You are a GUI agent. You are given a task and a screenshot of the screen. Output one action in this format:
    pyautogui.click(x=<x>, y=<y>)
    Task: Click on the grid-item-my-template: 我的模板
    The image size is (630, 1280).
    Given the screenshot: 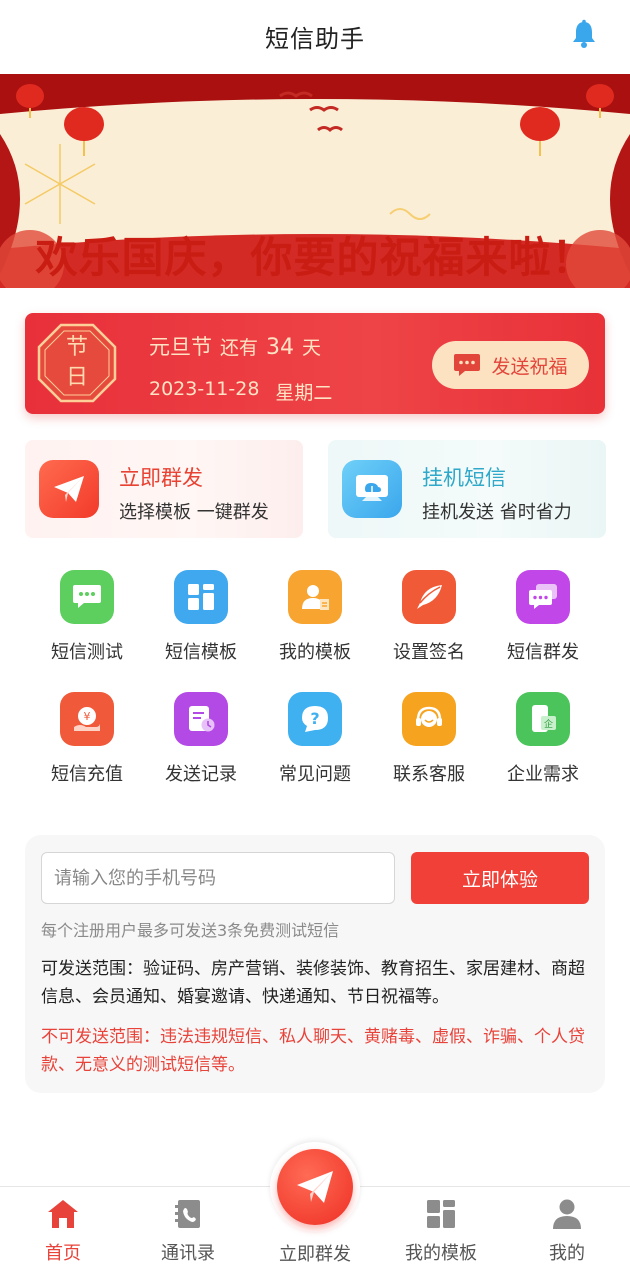 What is the action you would take?
    pyautogui.click(x=315, y=617)
    